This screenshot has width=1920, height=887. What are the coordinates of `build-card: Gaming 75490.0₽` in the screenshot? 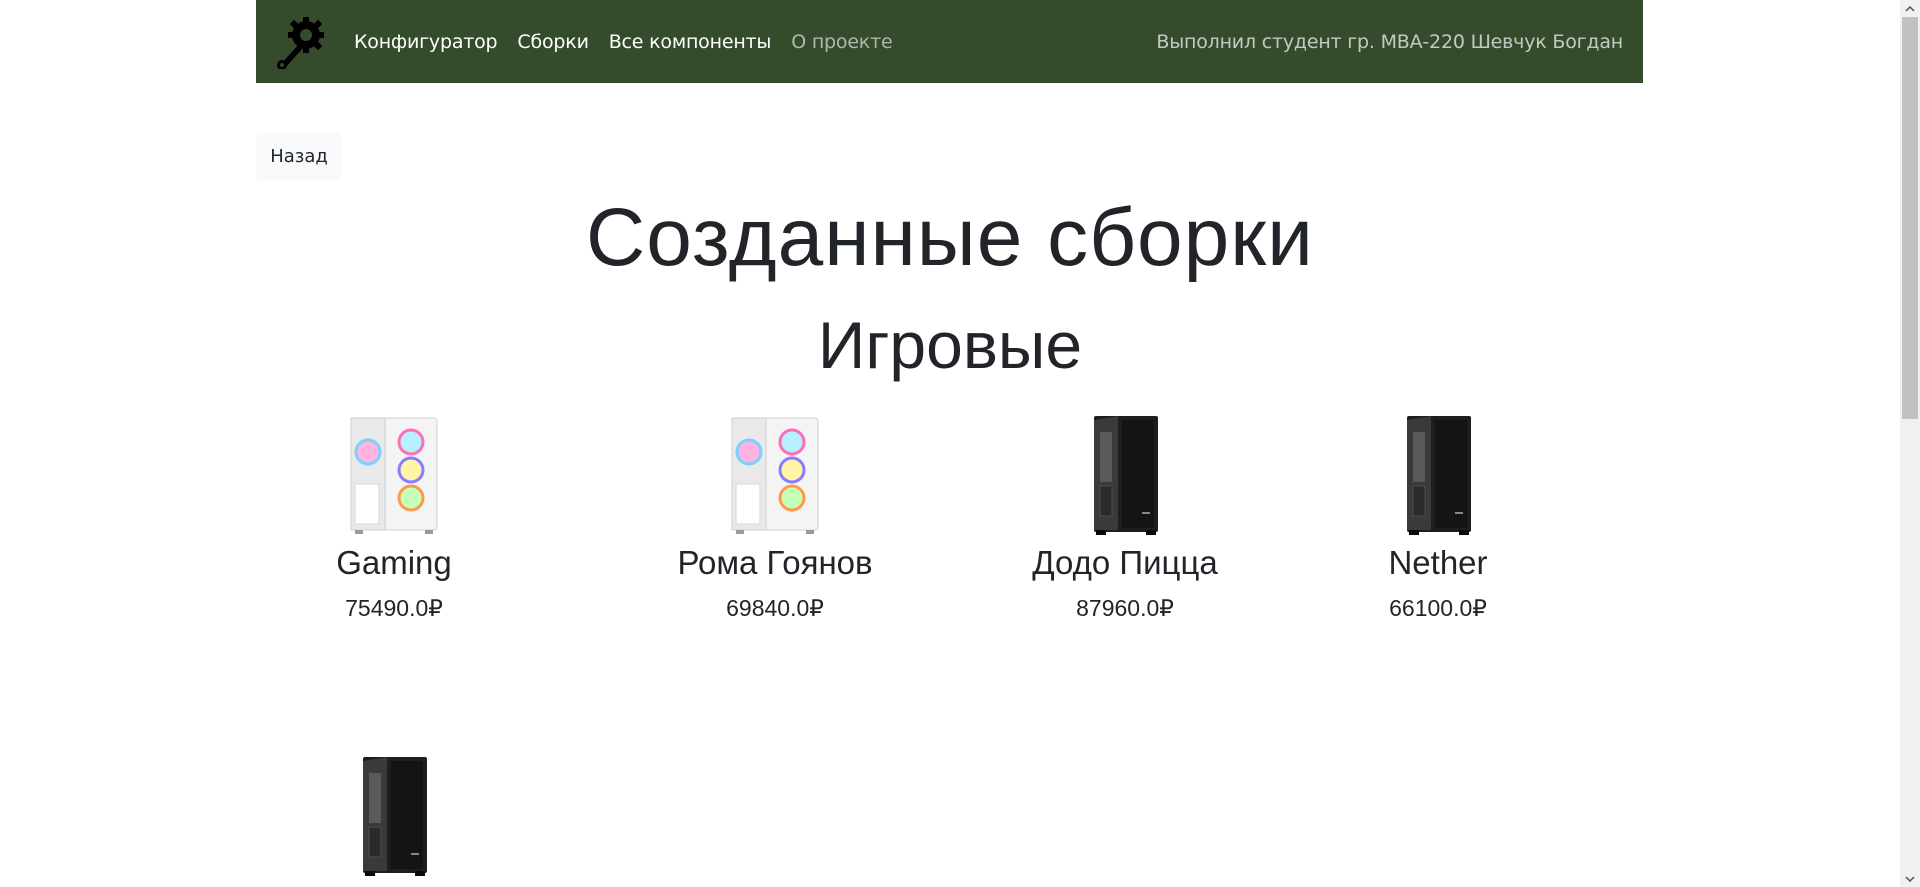 It's located at (394, 518).